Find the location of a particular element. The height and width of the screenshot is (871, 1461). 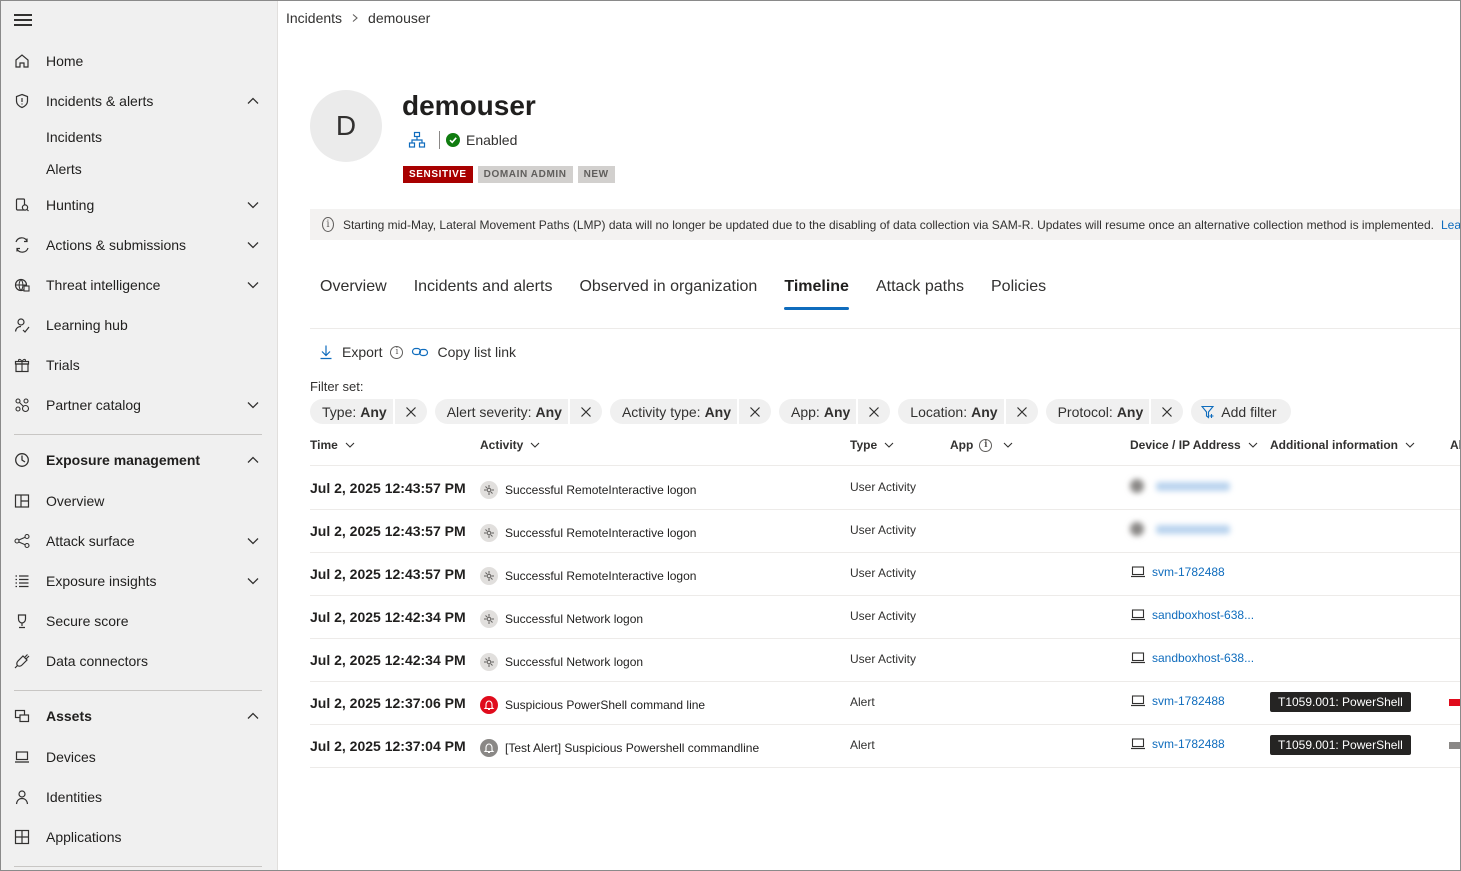

nav-secure-score: Secure score is located at coordinates (139, 621).